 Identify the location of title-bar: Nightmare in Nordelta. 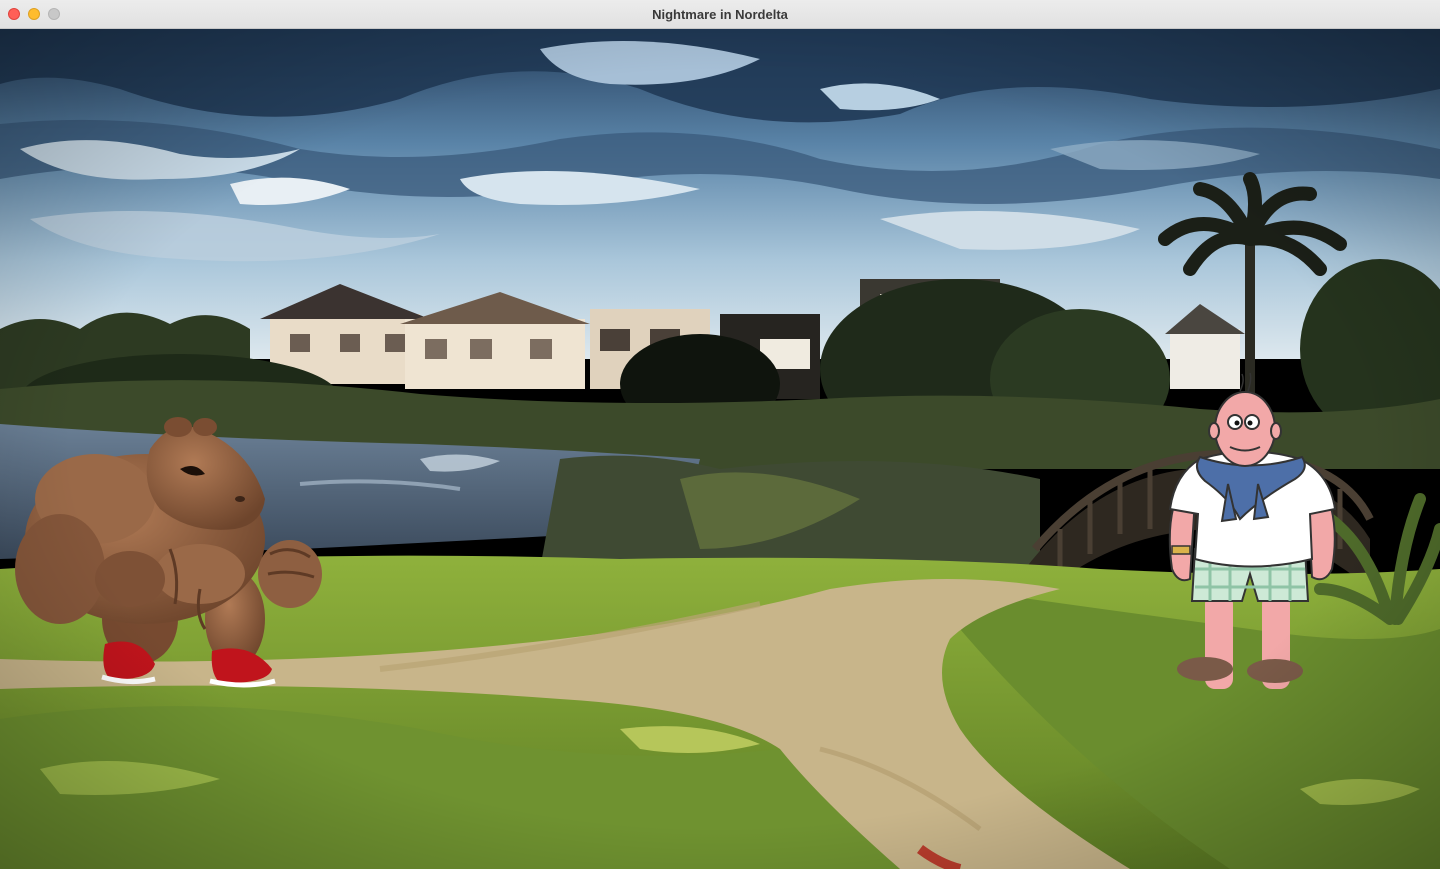
(720, 14).